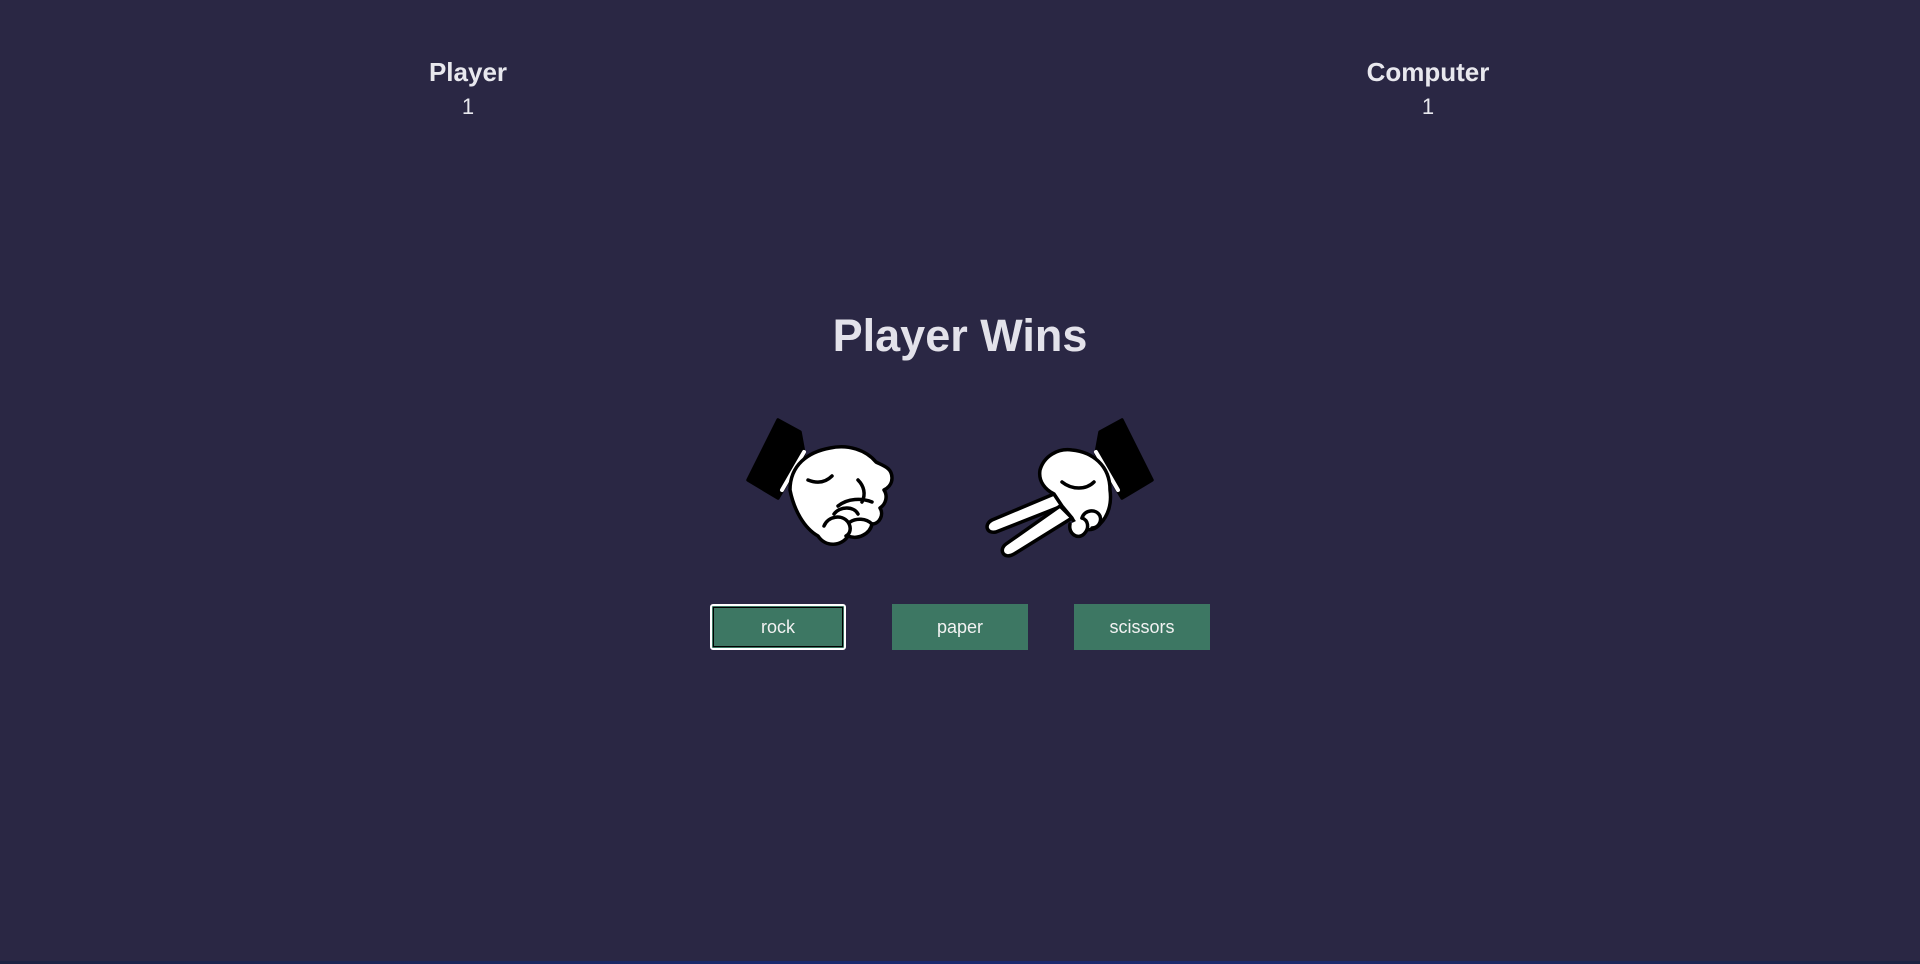 The image size is (1920, 964). Describe the element at coordinates (820, 482) in the screenshot. I see `fist-hand-icon` at that location.